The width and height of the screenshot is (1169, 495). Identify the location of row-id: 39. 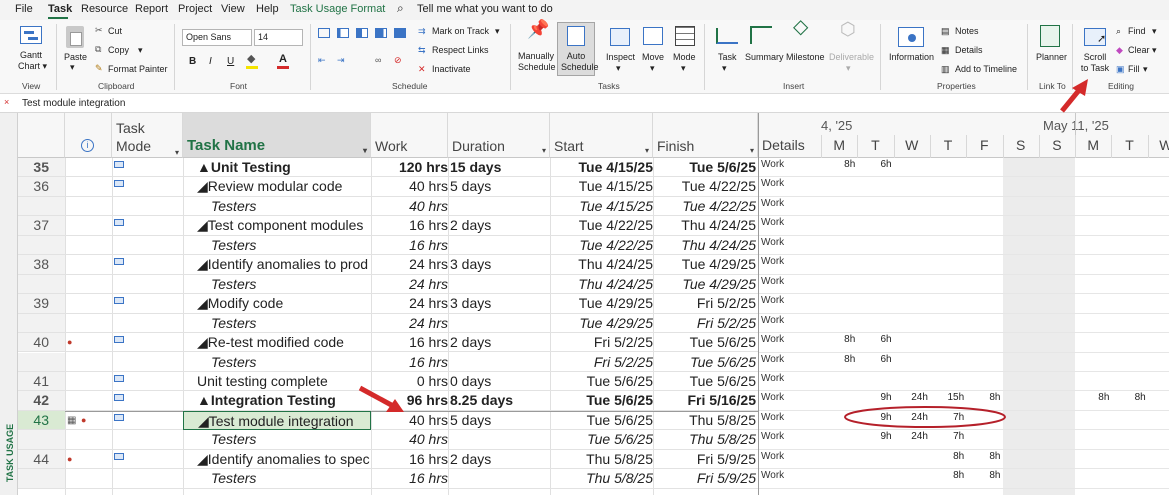
(41, 304).